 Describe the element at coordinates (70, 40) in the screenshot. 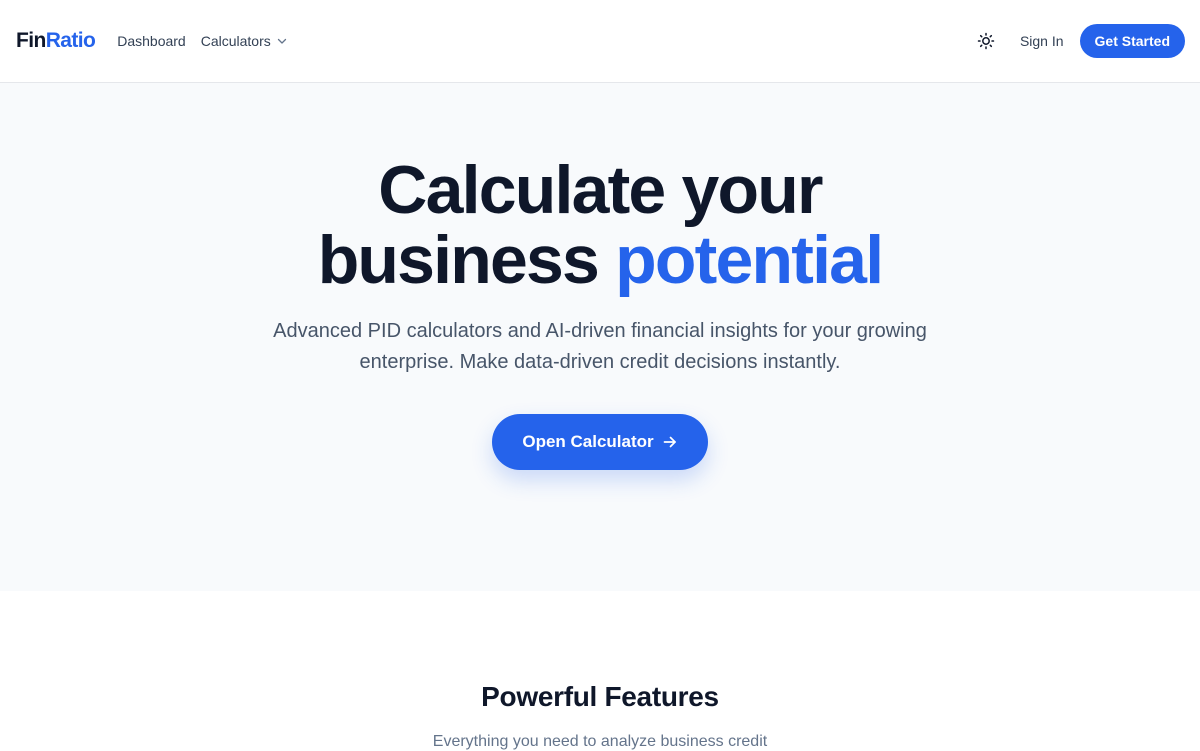

I see `brand-name-part2: Ratio` at that location.